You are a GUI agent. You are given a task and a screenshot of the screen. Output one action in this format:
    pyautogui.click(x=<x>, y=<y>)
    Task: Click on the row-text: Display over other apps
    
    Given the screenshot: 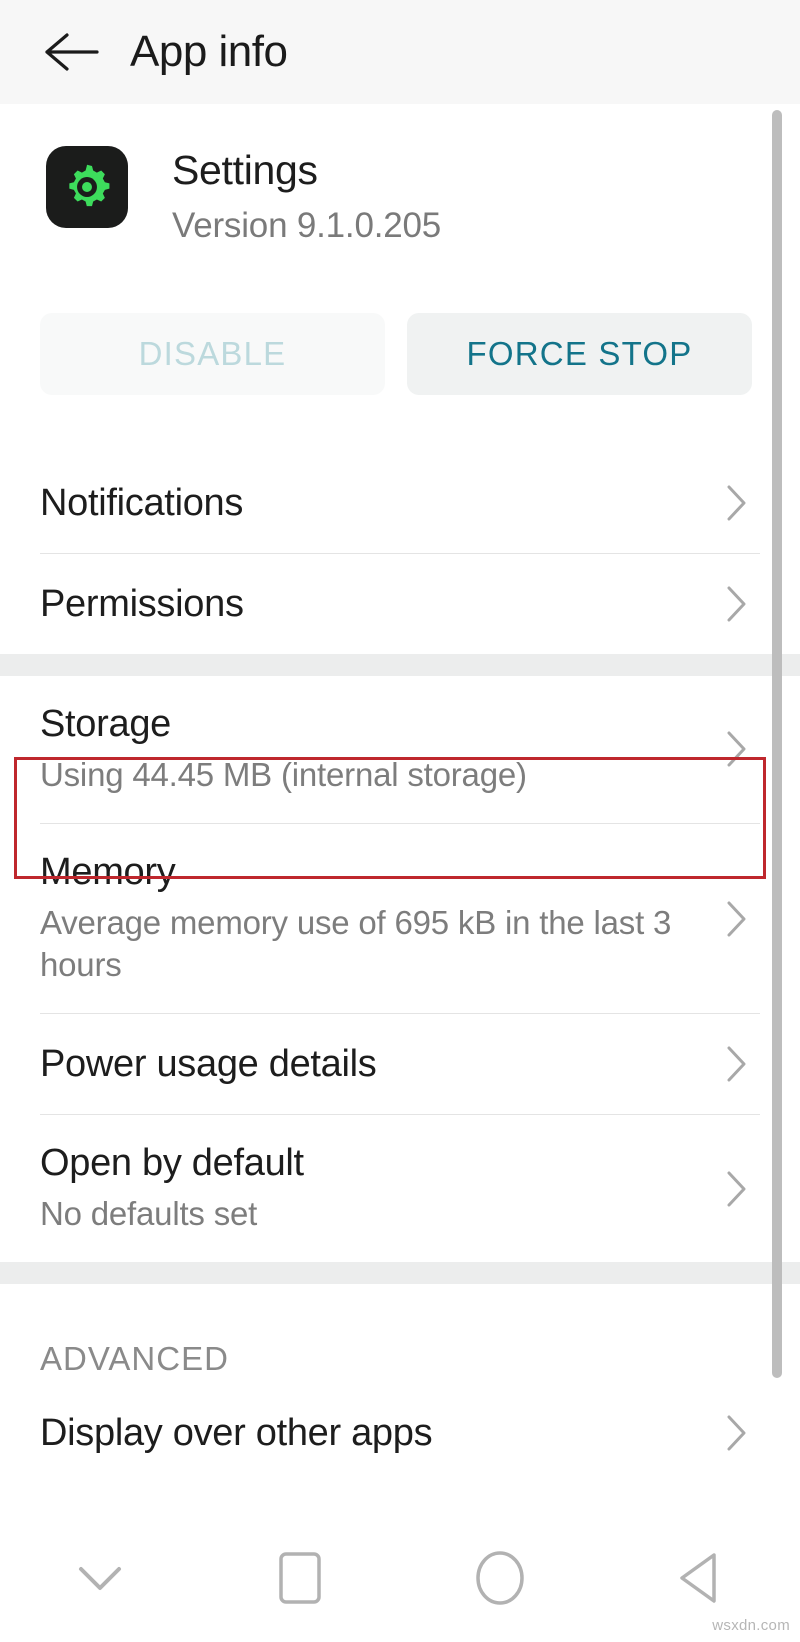 What is the action you would take?
    pyautogui.click(x=380, y=1433)
    